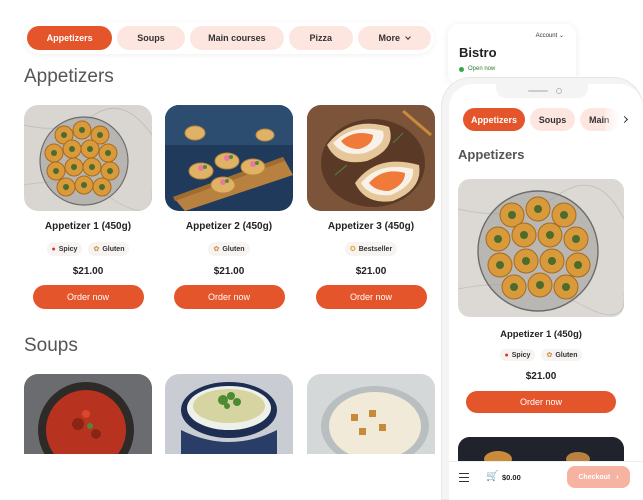 This screenshot has width=643, height=500. Describe the element at coordinates (538, 91) in the screenshot. I see `speaker` at that location.